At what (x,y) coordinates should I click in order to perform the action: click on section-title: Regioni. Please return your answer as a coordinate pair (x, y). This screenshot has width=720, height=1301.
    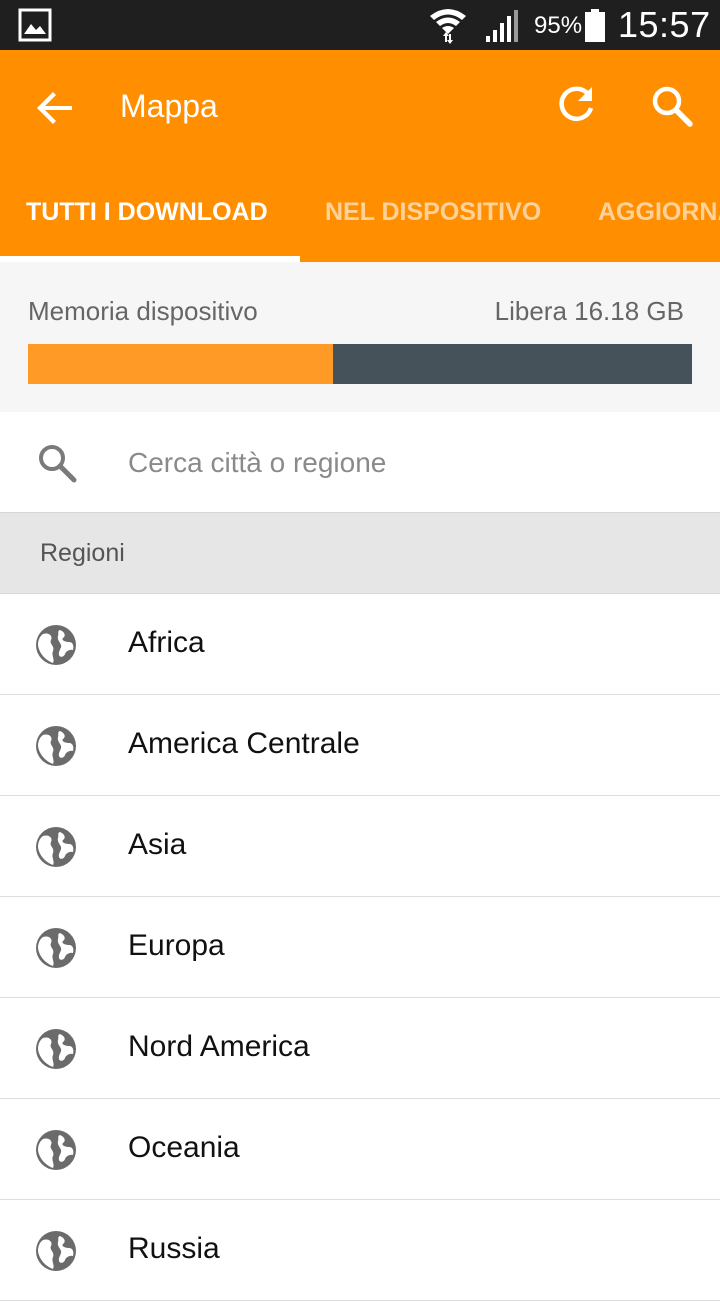
    Looking at the image, I should click on (82, 553).